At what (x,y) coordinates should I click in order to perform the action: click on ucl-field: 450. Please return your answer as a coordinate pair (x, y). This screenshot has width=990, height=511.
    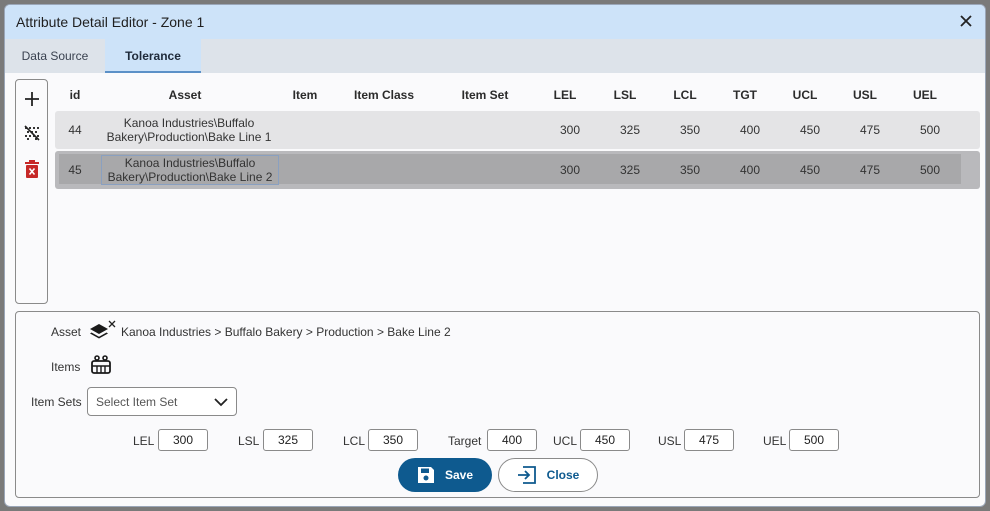
    Looking at the image, I should click on (605, 440).